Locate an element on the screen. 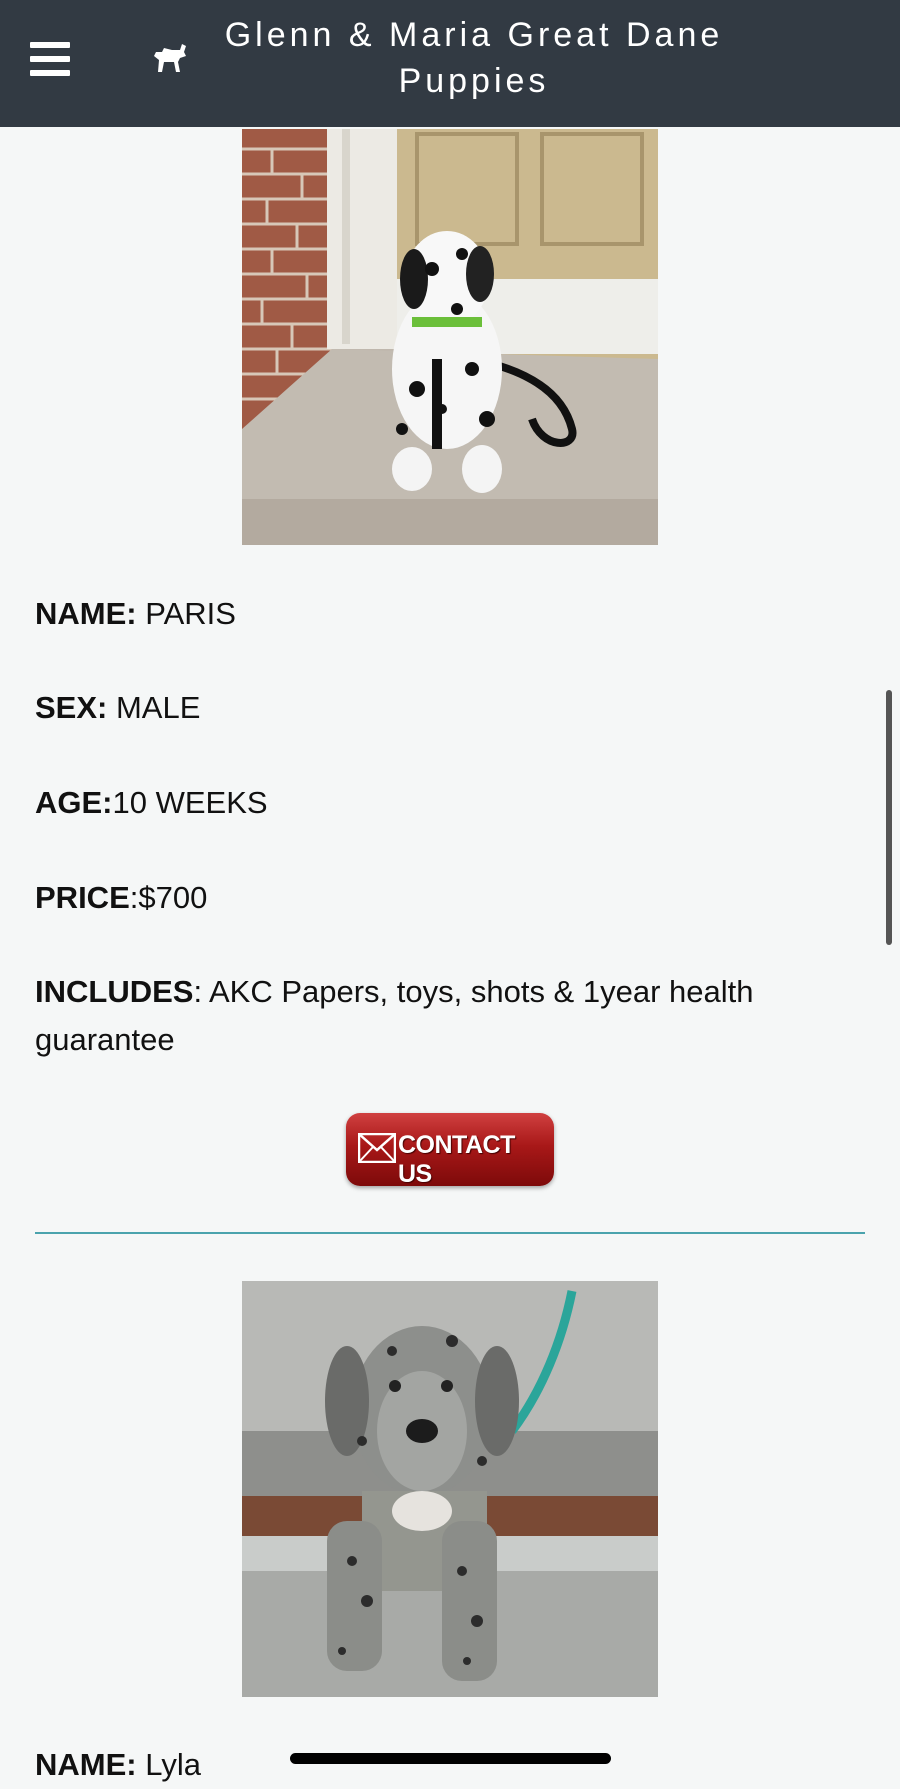 This screenshot has width=900, height=1789. site-title: Glenn & Maria Great Dane Puppies is located at coordinates (474, 58).